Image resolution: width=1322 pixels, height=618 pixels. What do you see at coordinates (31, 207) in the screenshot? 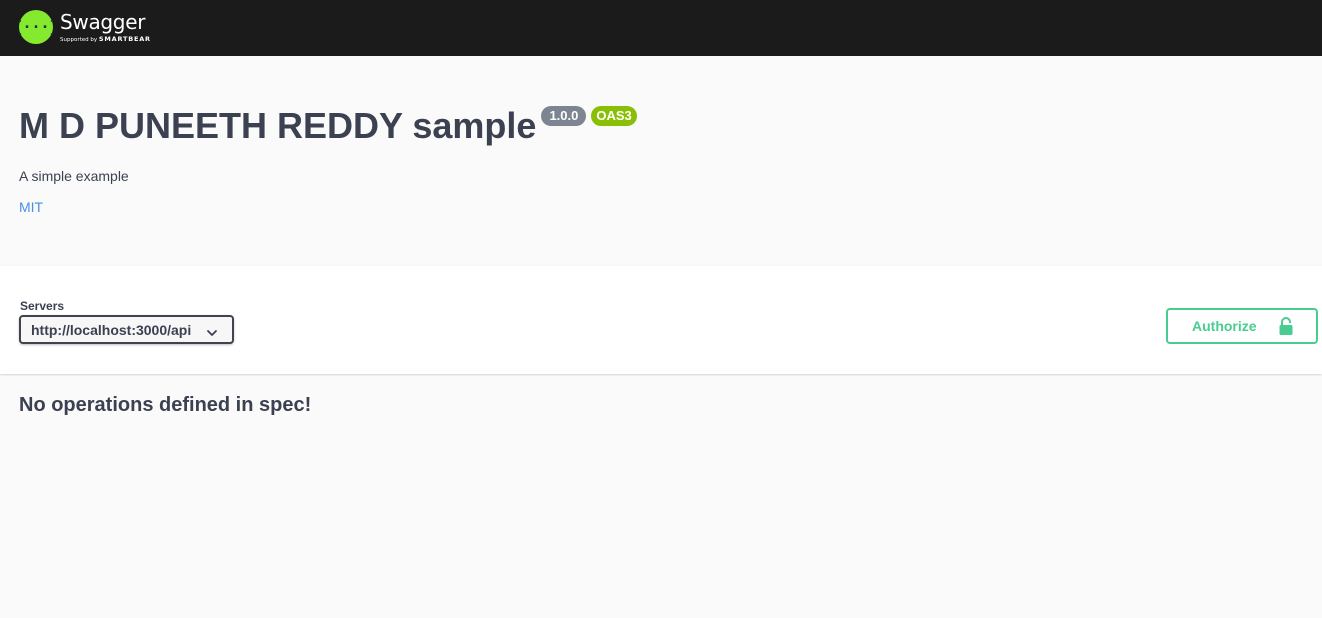
I see `license-link: MIT` at bounding box center [31, 207].